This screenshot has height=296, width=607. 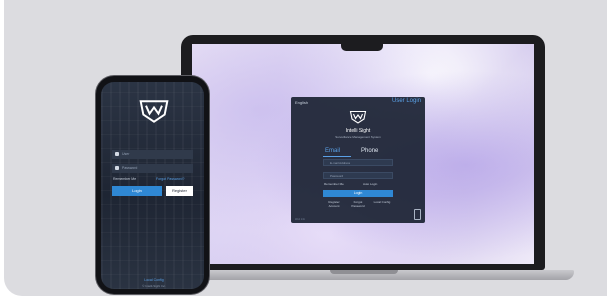 I want to click on tab-email: Email, so click(x=332, y=151).